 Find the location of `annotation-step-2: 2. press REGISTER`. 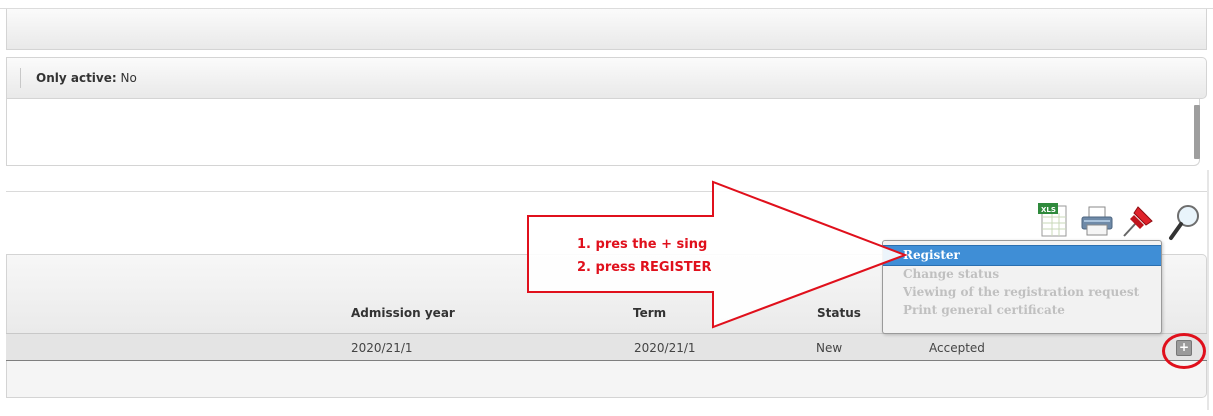

annotation-step-2: 2. press REGISTER is located at coordinates (644, 267).